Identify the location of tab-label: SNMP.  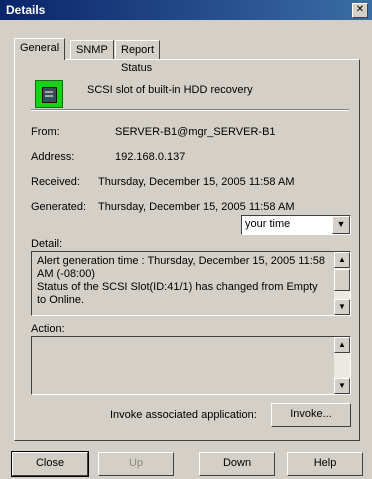
(92, 50).